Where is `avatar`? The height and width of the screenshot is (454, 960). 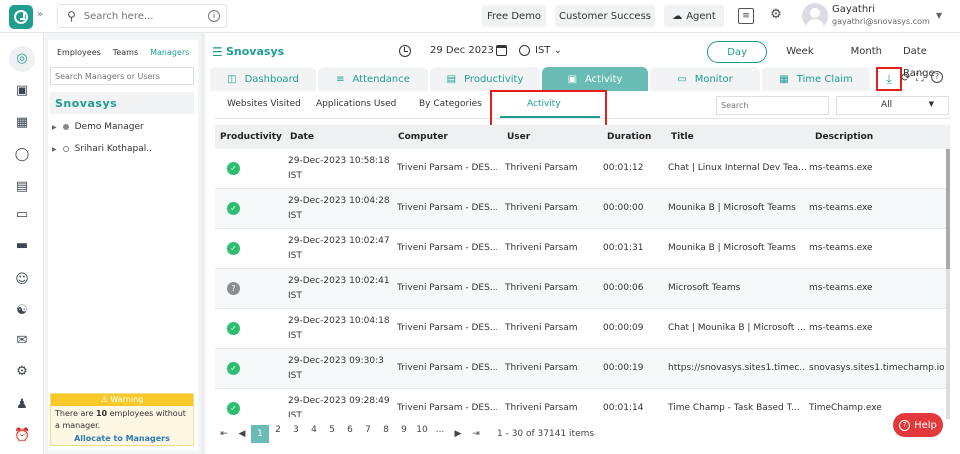
avatar is located at coordinates (815, 16).